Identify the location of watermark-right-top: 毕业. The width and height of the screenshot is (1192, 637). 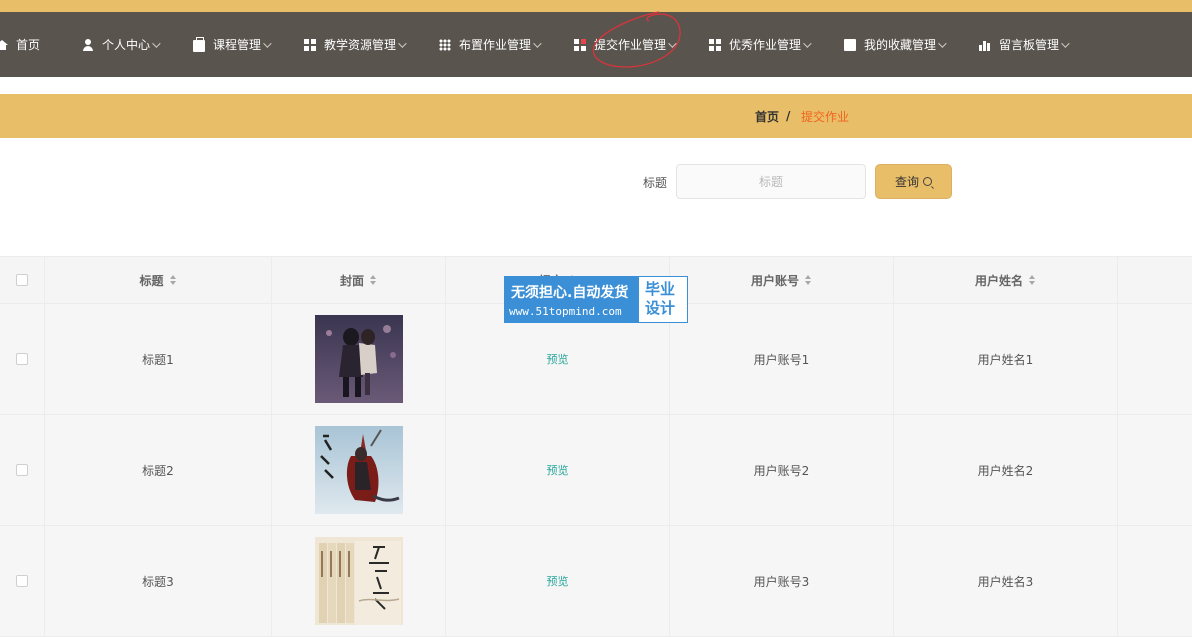
(660, 289).